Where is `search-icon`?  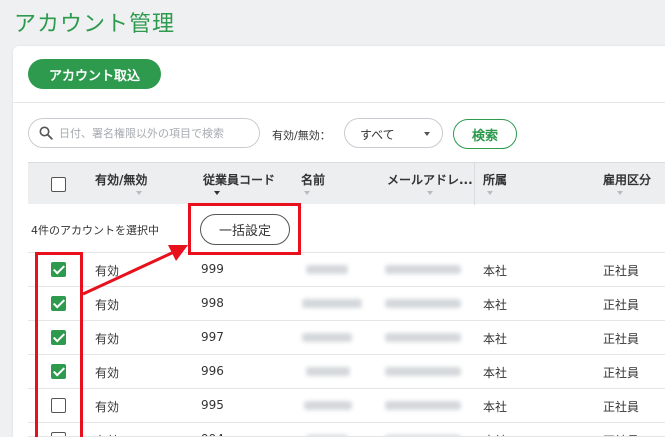
search-icon is located at coordinates (46, 133).